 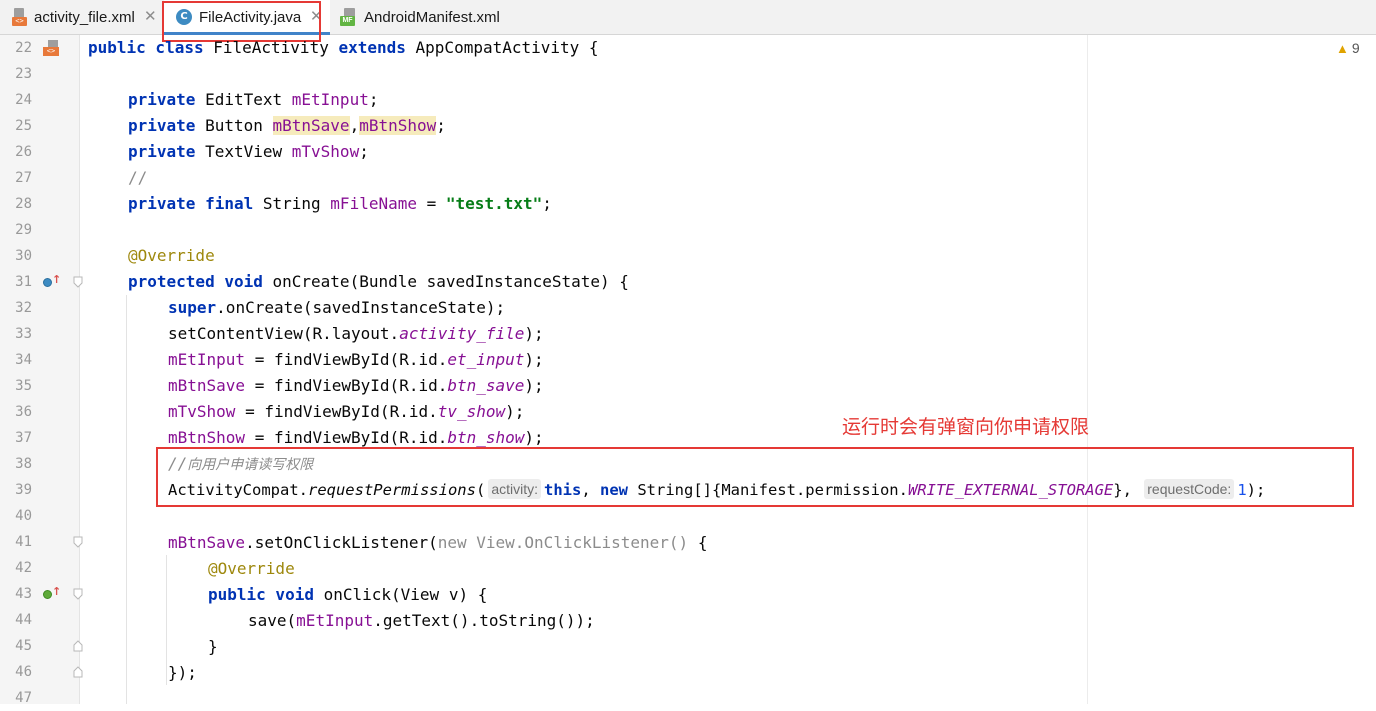 What do you see at coordinates (23, 360) in the screenshot?
I see `line-number: 34` at bounding box center [23, 360].